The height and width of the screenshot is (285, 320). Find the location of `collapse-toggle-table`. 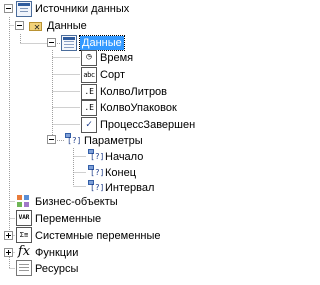

collapse-toggle-table is located at coordinates (51, 42).